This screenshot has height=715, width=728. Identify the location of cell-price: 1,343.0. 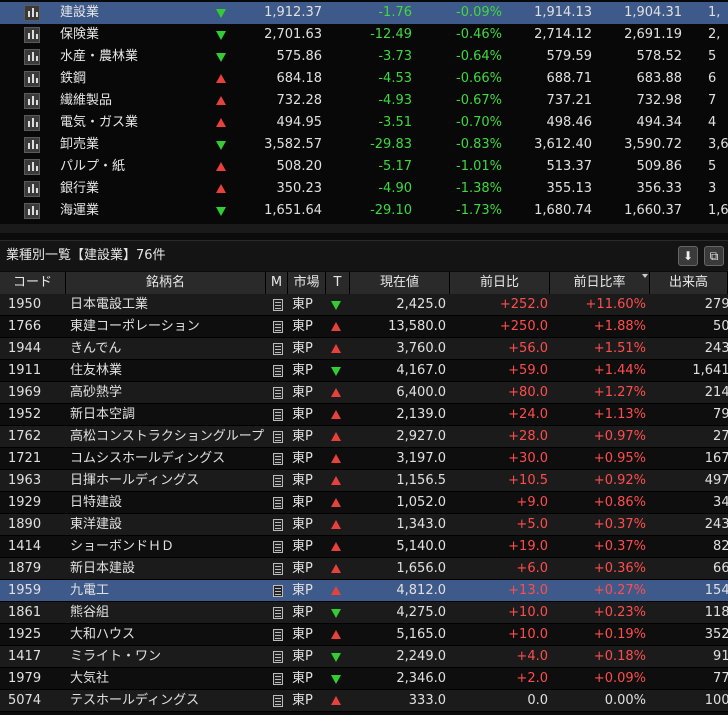
(421, 524).